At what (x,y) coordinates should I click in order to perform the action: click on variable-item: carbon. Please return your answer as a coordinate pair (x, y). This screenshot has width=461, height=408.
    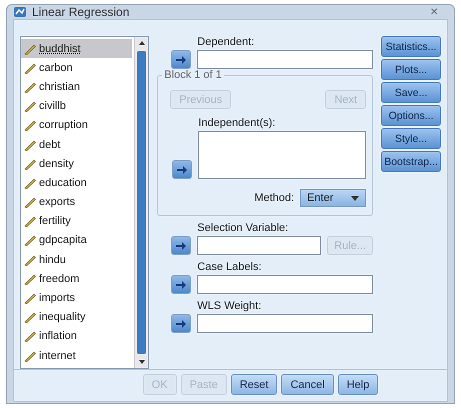
    Looking at the image, I should click on (76, 68).